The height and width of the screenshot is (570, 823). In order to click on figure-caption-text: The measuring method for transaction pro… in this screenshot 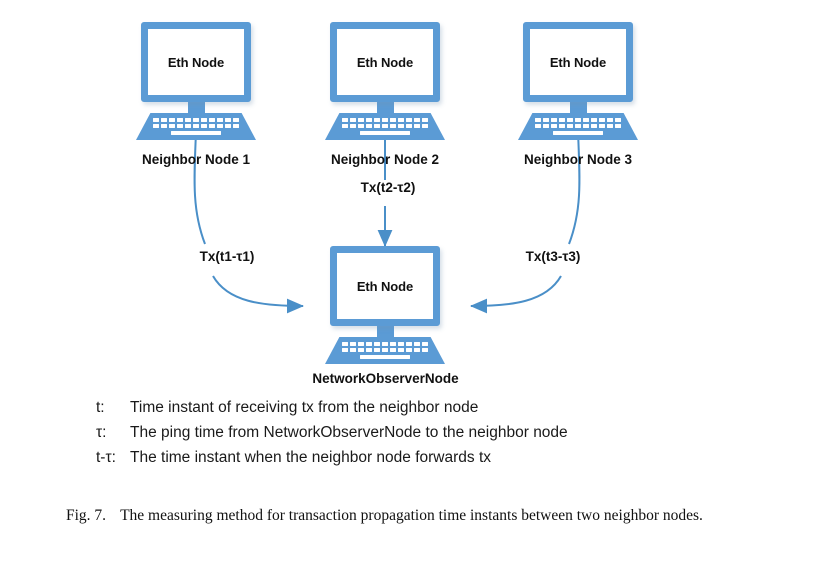, I will do `click(411, 515)`.